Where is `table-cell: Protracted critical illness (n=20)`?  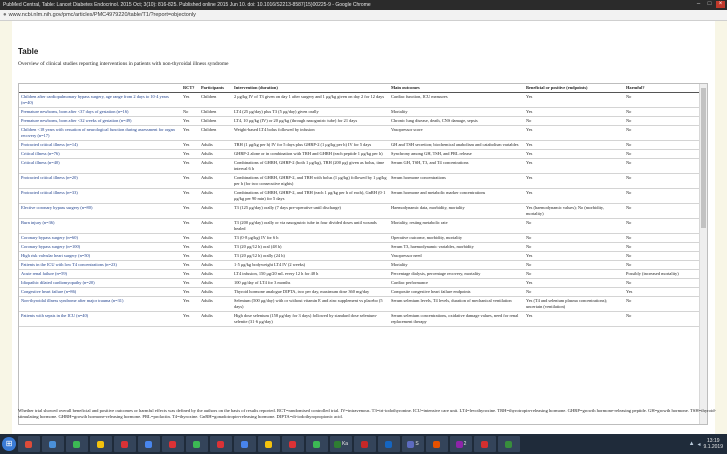
table-cell: Protracted critical illness (n=20) is located at coordinates (100, 181).